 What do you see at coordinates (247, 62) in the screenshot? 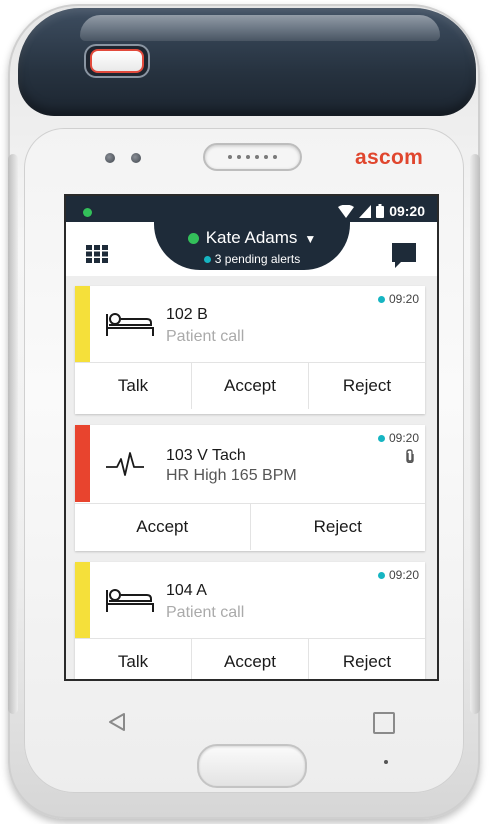
I see `device-top-cap` at bounding box center [247, 62].